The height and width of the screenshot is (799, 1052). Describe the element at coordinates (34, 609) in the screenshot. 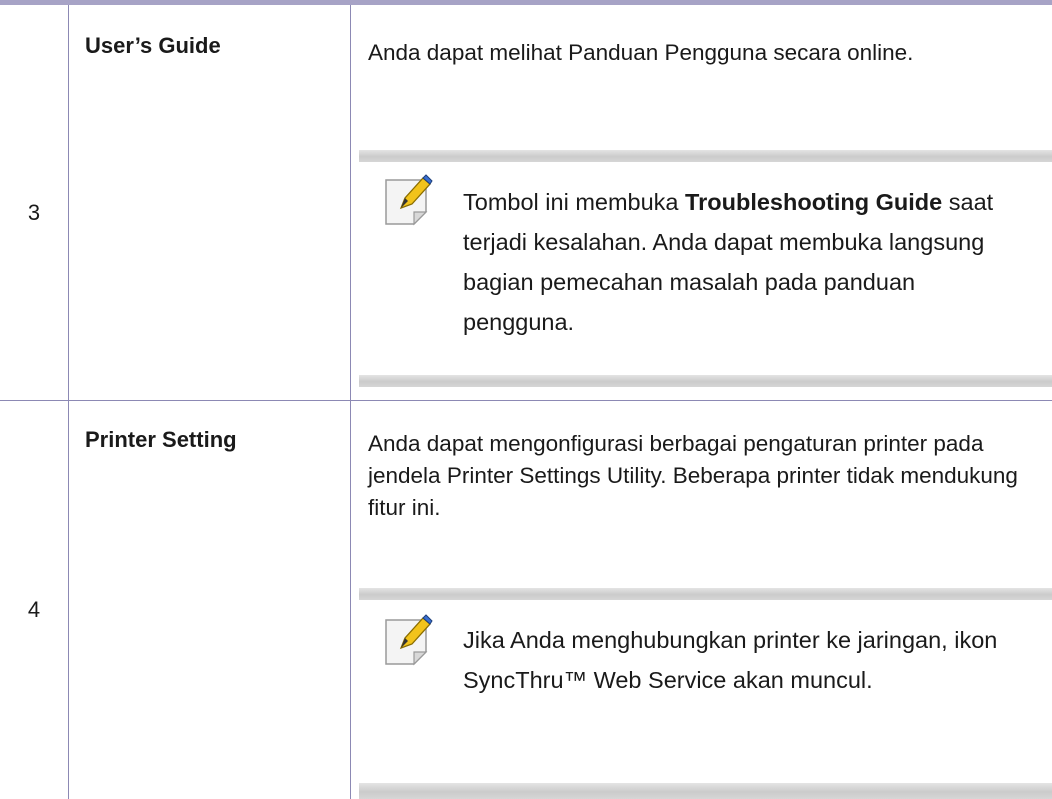

I see `row-number: 4` at that location.